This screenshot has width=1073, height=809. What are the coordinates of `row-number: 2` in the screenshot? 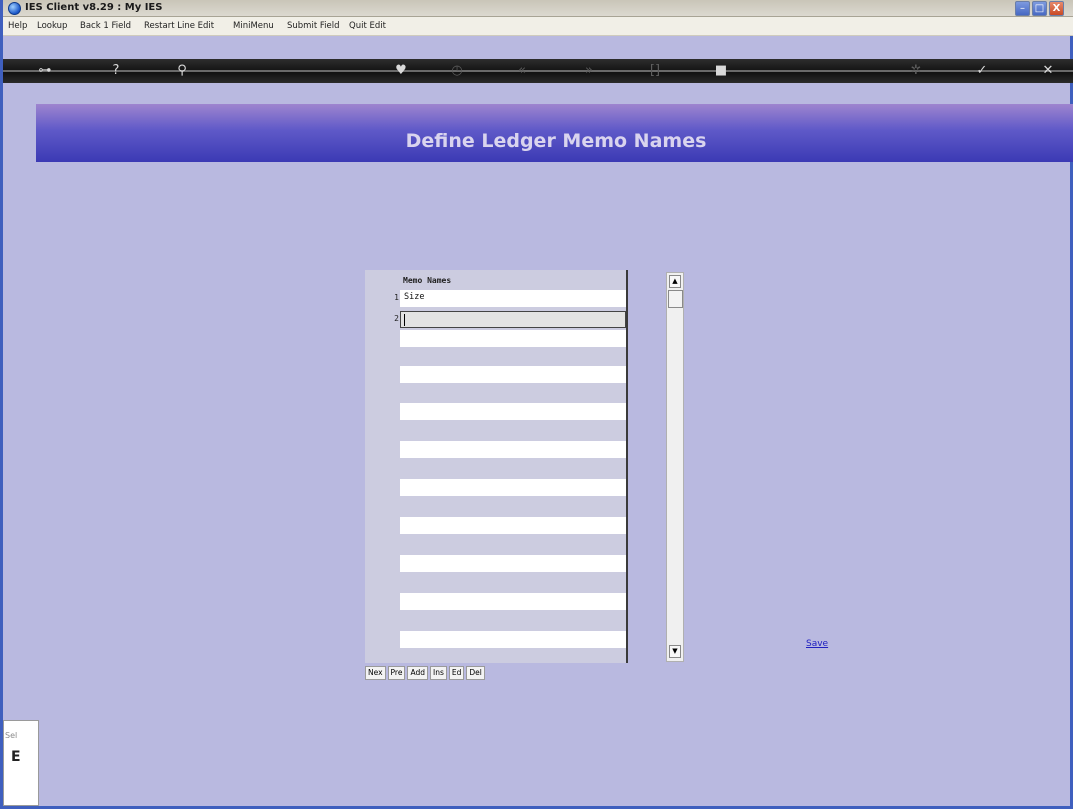 It's located at (396, 318).